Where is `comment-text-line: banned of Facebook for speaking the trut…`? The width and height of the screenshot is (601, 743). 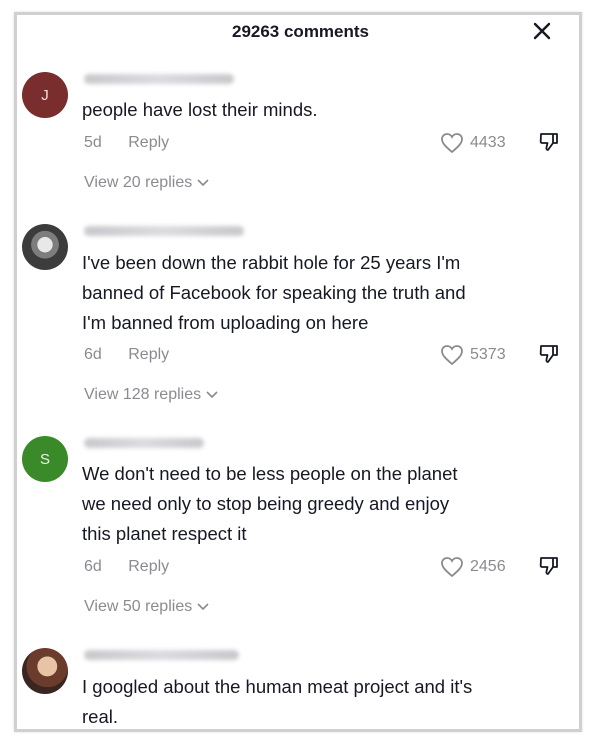 comment-text-line: banned of Facebook for speaking the trut… is located at coordinates (274, 292).